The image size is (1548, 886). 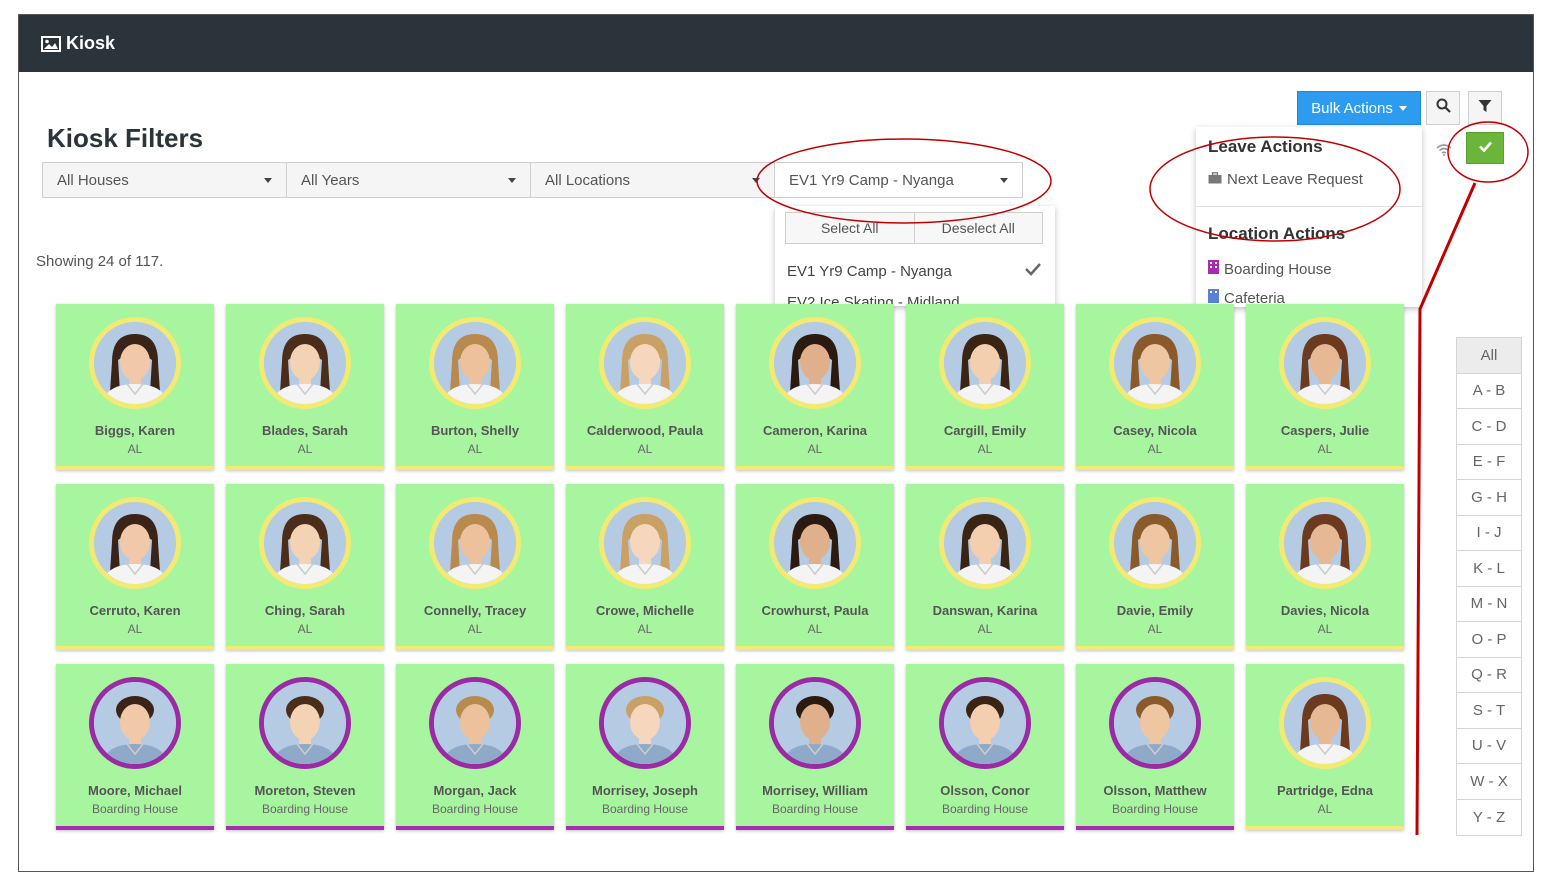 I want to click on student-card: Cerruto, Karen AL, so click(x=135, y=567).